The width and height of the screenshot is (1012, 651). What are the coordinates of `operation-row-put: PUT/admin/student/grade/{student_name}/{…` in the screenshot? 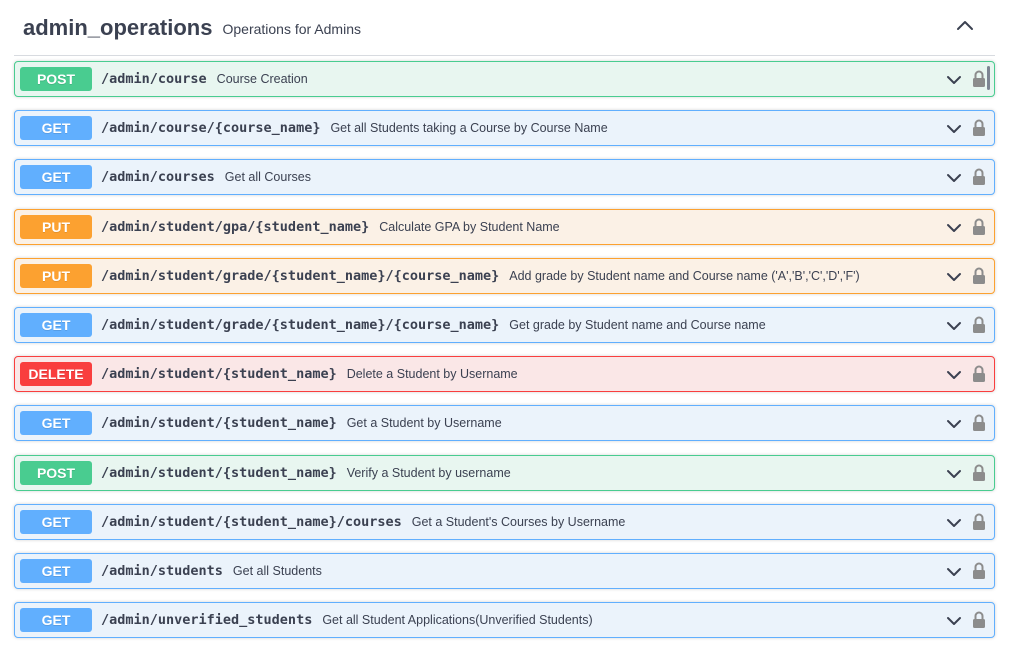 It's located at (504, 275).